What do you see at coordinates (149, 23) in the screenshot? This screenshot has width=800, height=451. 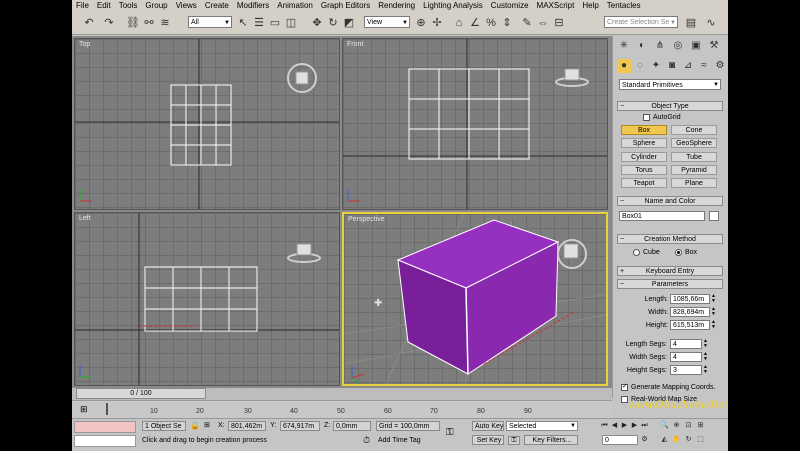 I see `unlink-icon: ⚯` at bounding box center [149, 23].